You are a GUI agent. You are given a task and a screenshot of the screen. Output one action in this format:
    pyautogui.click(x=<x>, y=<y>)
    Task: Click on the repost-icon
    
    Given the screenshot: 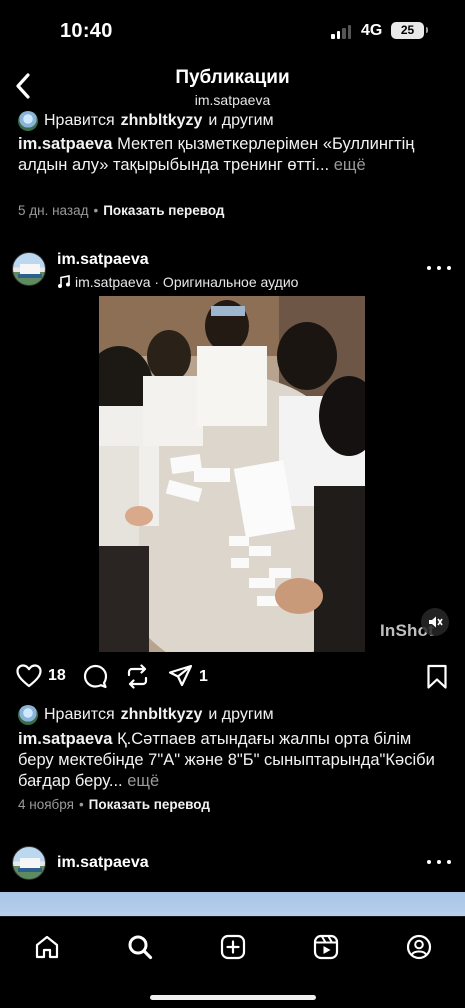 What is the action you would take?
    pyautogui.click(x=137, y=676)
    